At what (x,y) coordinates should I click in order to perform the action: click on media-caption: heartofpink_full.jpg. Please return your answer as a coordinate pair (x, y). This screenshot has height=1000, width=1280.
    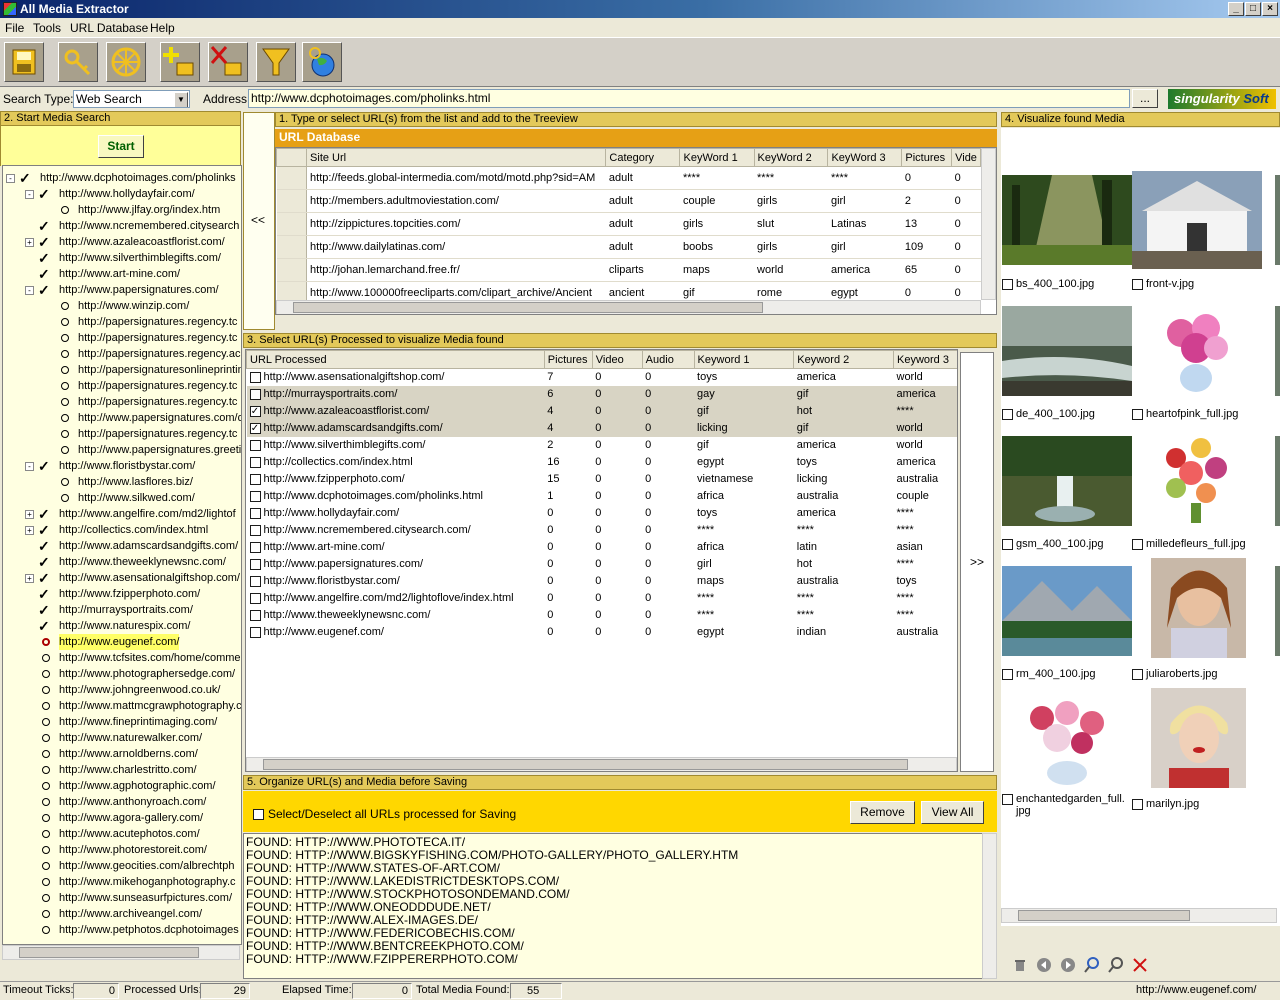
    Looking at the image, I should click on (1185, 414).